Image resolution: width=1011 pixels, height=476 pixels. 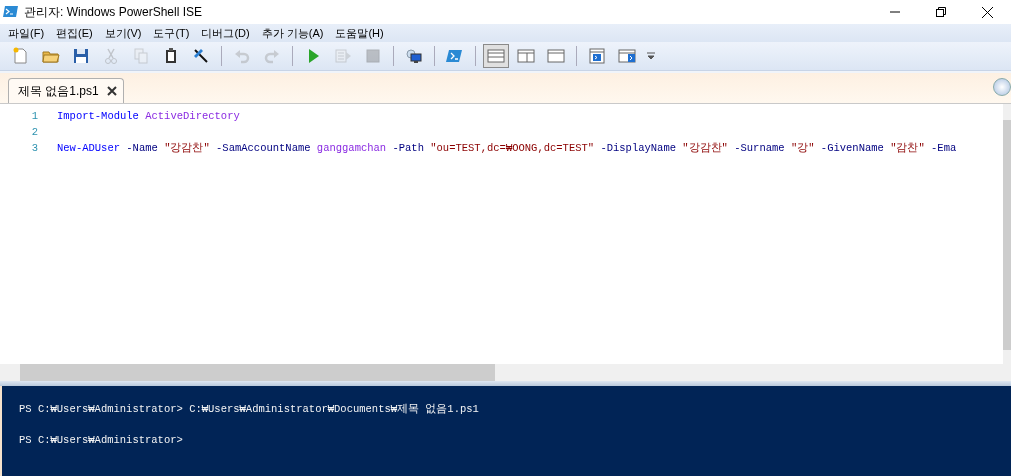 I want to click on horizontal-scrollbar, so click(x=501, y=372).